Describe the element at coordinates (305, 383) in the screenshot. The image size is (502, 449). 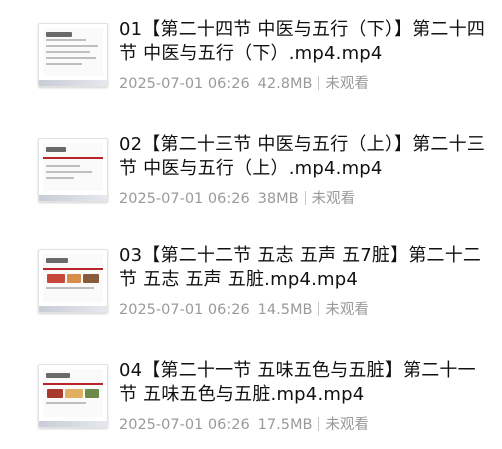
I see `video-title: 04【第二十一节 五味五色与五脏】第二十一节 五味五色与五脏.mp4.mp4` at that location.